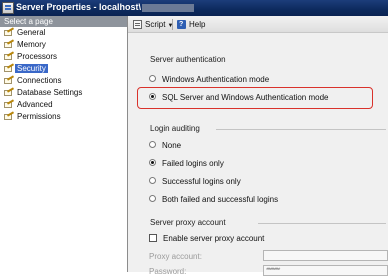 This screenshot has width=388, height=276. Describe the element at coordinates (63, 81) in the screenshot. I see `page-item-connections: Connections` at that location.